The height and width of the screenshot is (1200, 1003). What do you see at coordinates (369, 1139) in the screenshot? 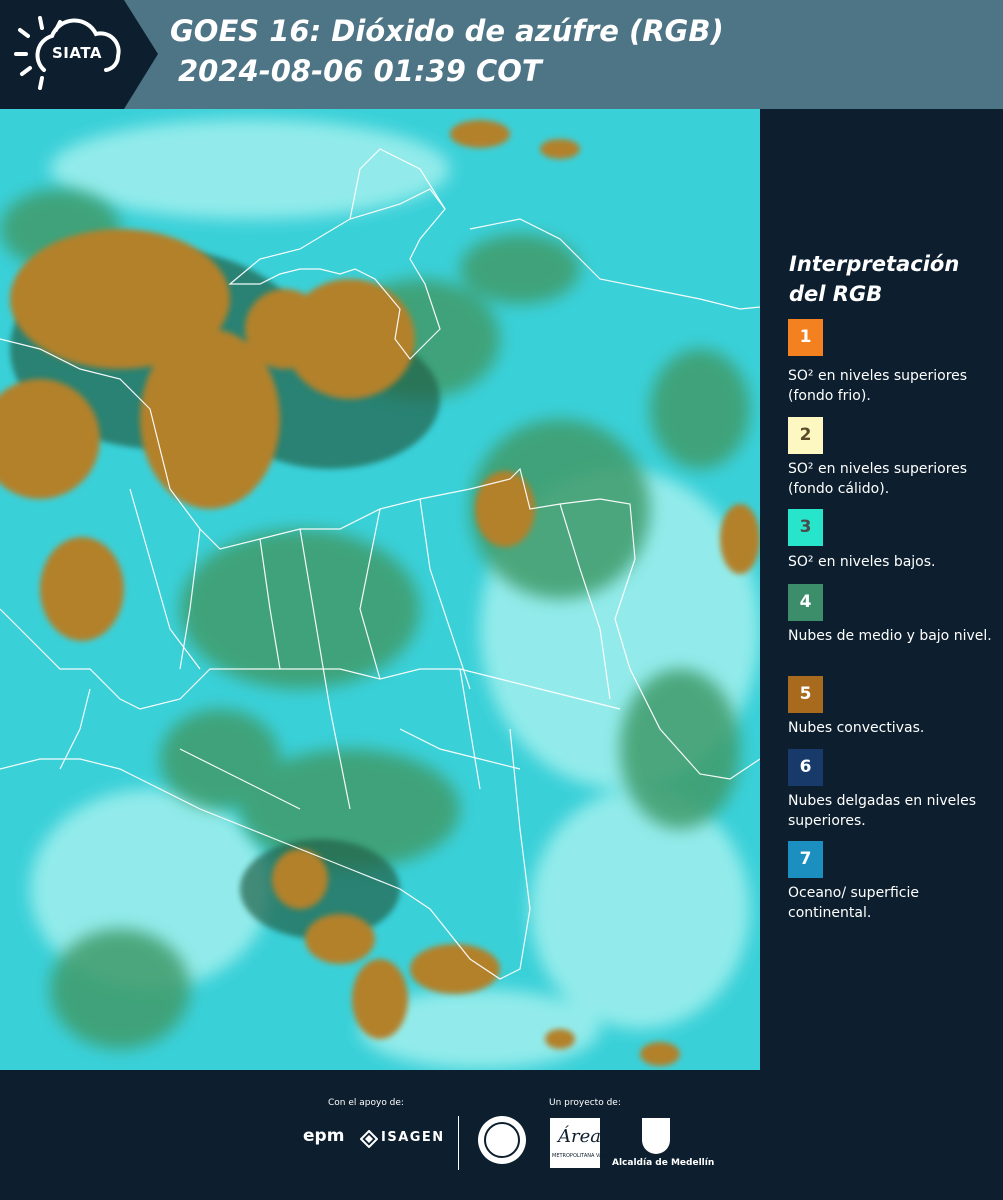
I see `isagen-icon` at bounding box center [369, 1139].